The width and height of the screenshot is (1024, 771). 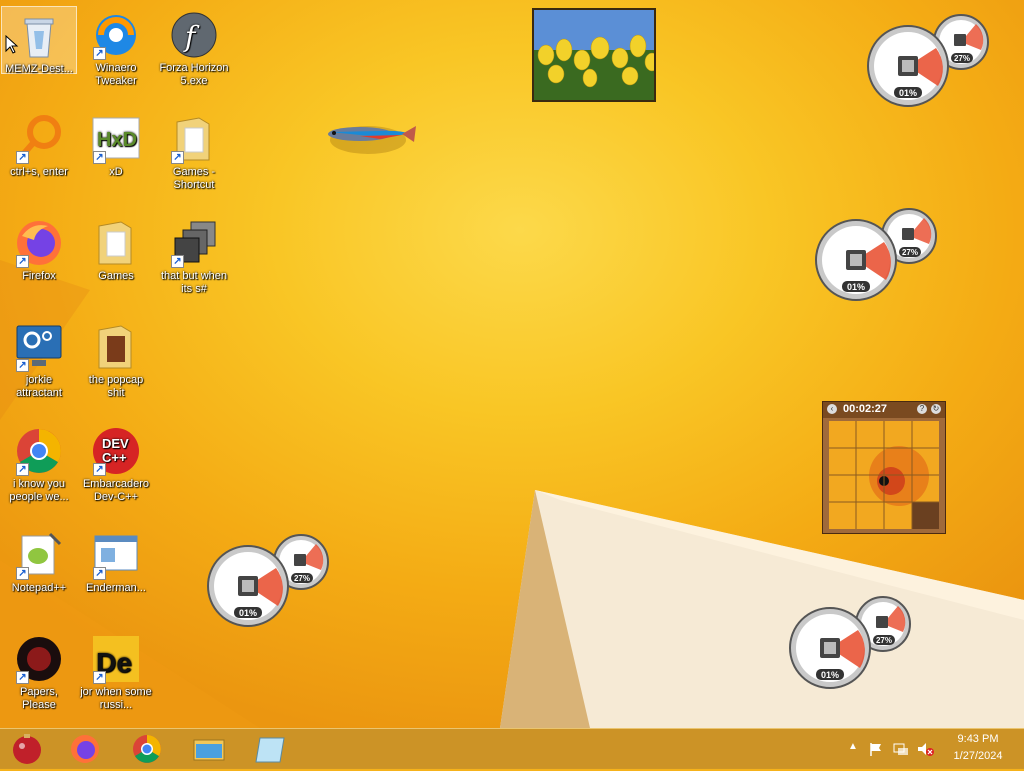 I want to click on devcpp-icon: DEV C++ ↗, so click(x=116, y=451).